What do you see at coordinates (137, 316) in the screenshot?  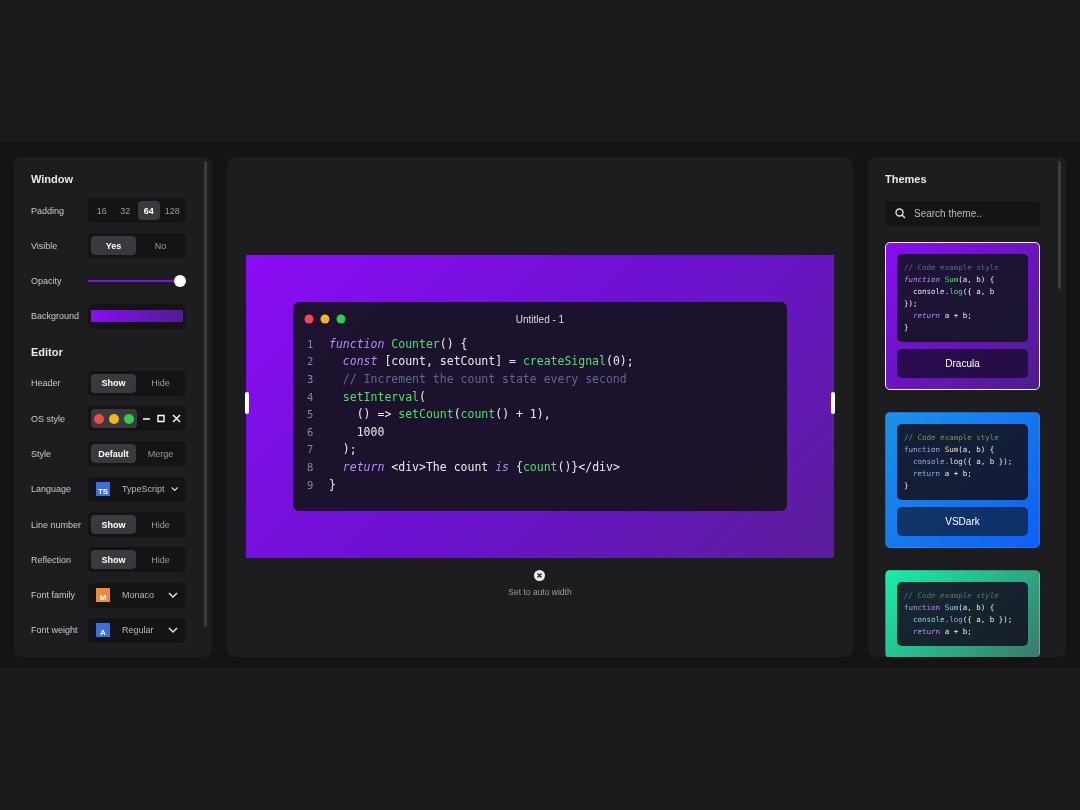 I see `background-picker` at bounding box center [137, 316].